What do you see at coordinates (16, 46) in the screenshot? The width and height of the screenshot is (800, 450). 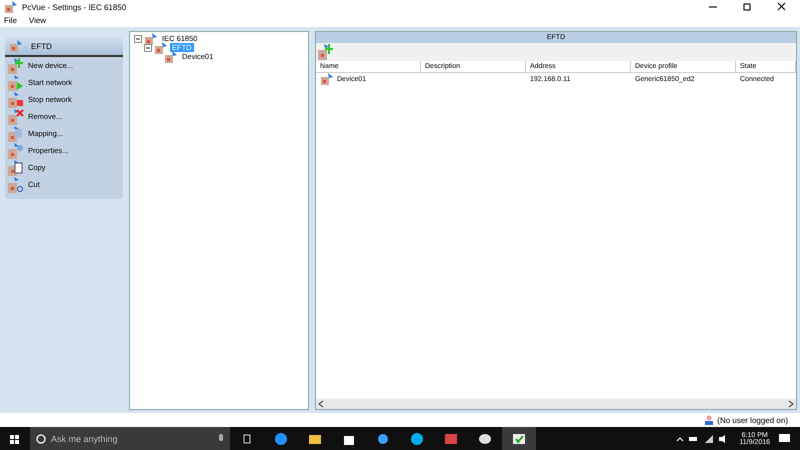 I see `network-icon` at bounding box center [16, 46].